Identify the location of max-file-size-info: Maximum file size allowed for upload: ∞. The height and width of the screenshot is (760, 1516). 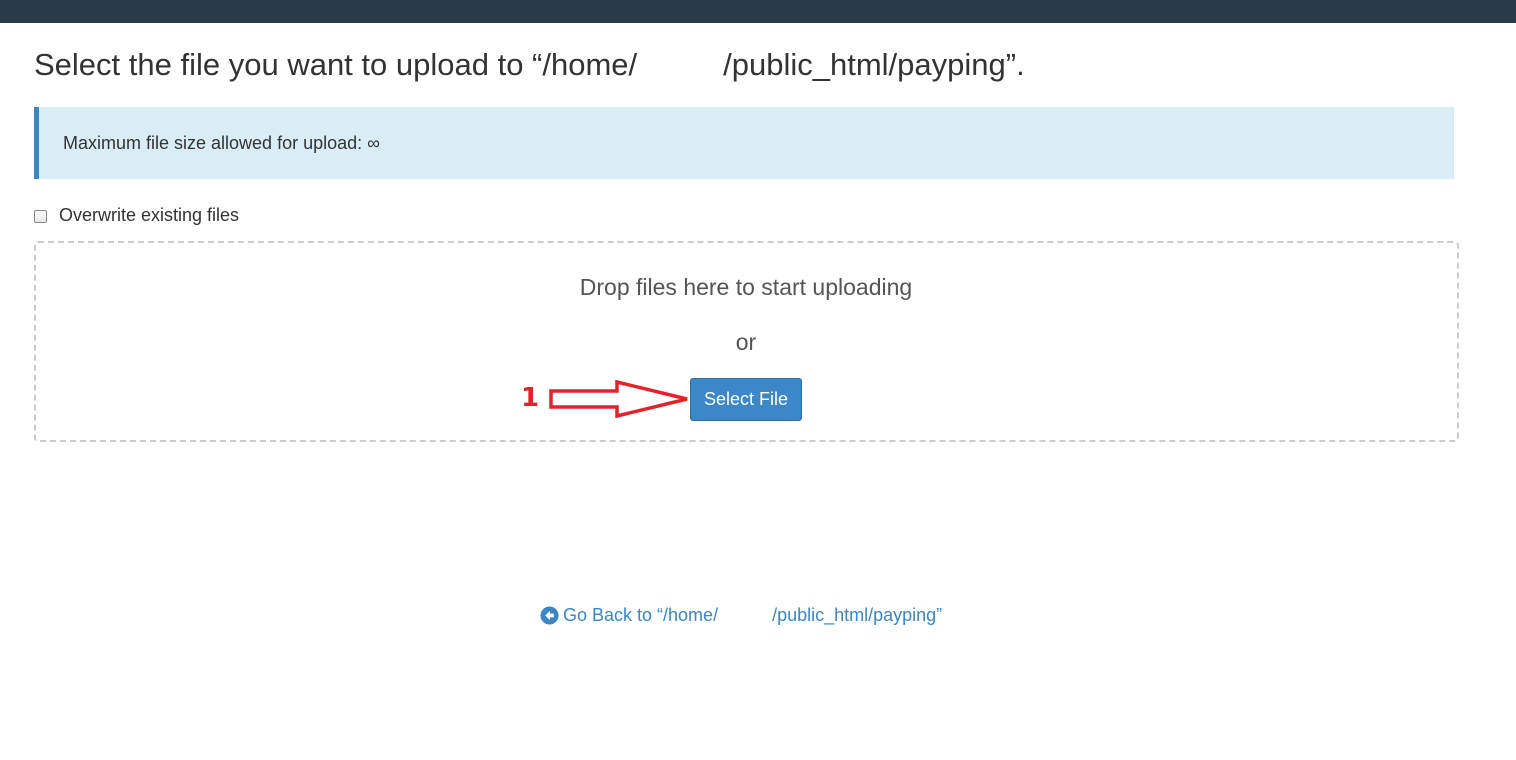
(744, 143).